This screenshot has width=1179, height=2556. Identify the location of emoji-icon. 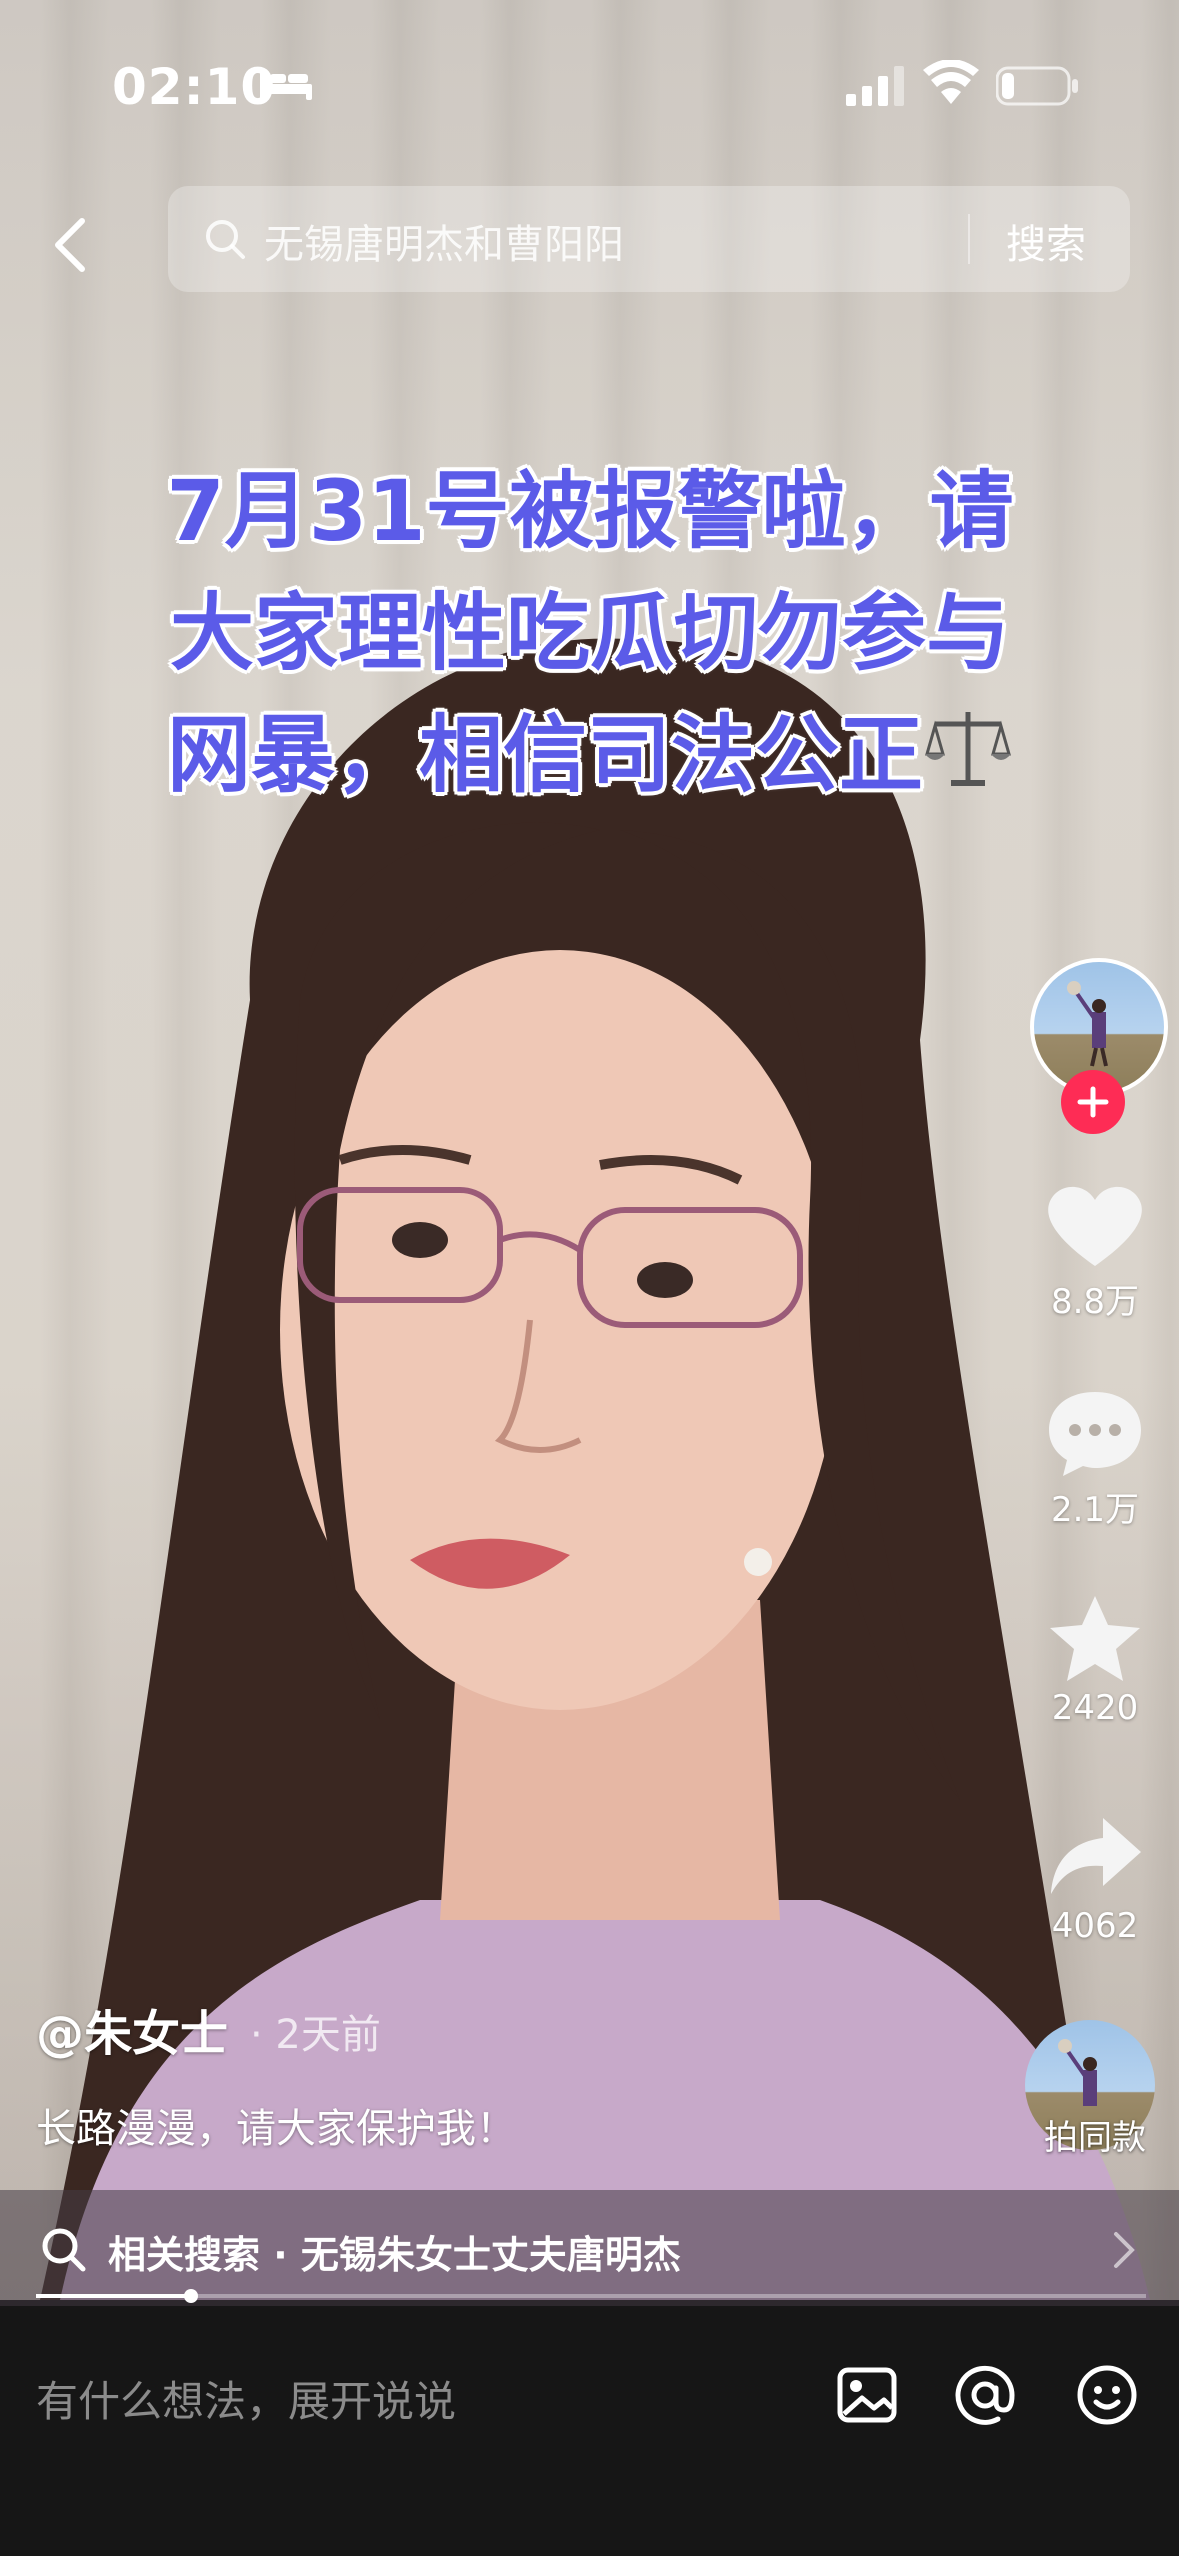
(1107, 2395).